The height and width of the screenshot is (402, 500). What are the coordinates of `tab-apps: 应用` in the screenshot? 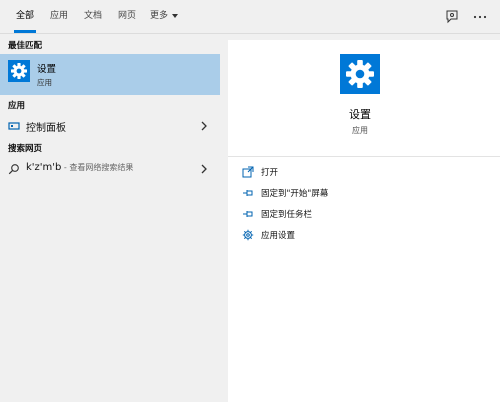 It's located at (59, 16).